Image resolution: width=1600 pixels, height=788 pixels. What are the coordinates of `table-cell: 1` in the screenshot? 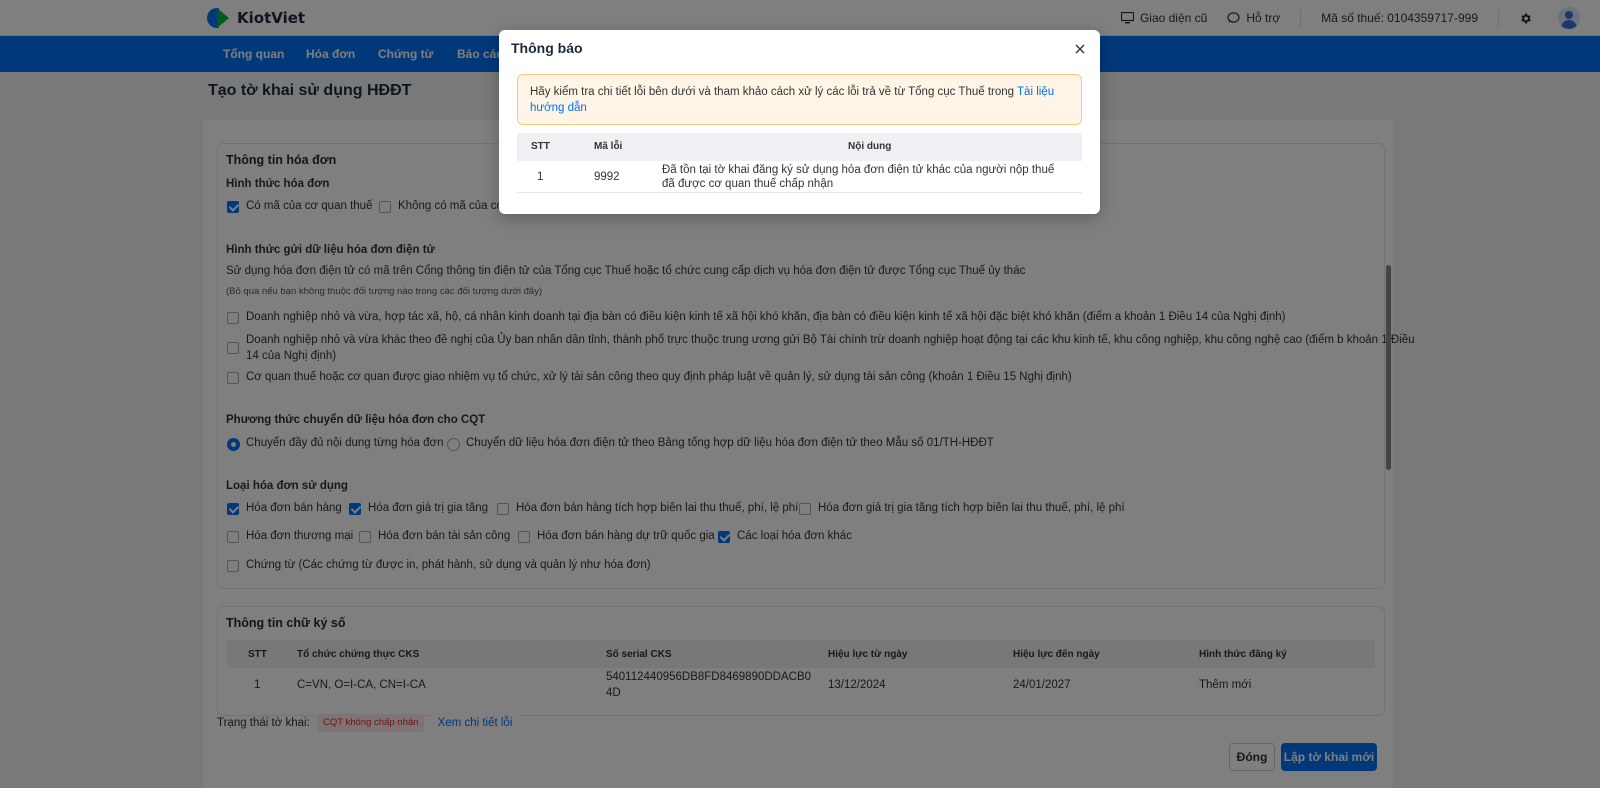 It's located at (540, 177).